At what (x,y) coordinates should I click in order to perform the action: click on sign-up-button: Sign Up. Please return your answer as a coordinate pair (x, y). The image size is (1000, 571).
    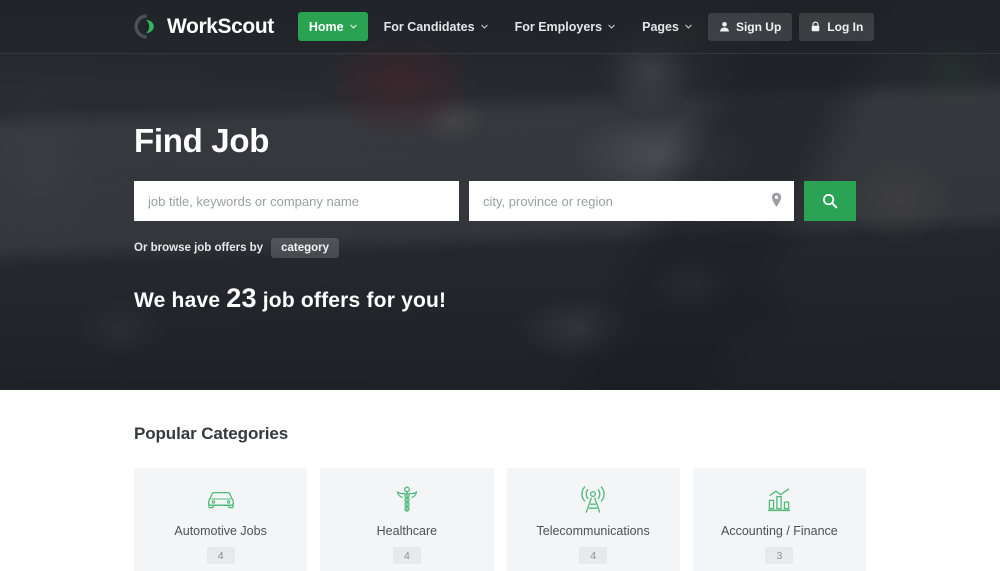
    Looking at the image, I should click on (750, 26).